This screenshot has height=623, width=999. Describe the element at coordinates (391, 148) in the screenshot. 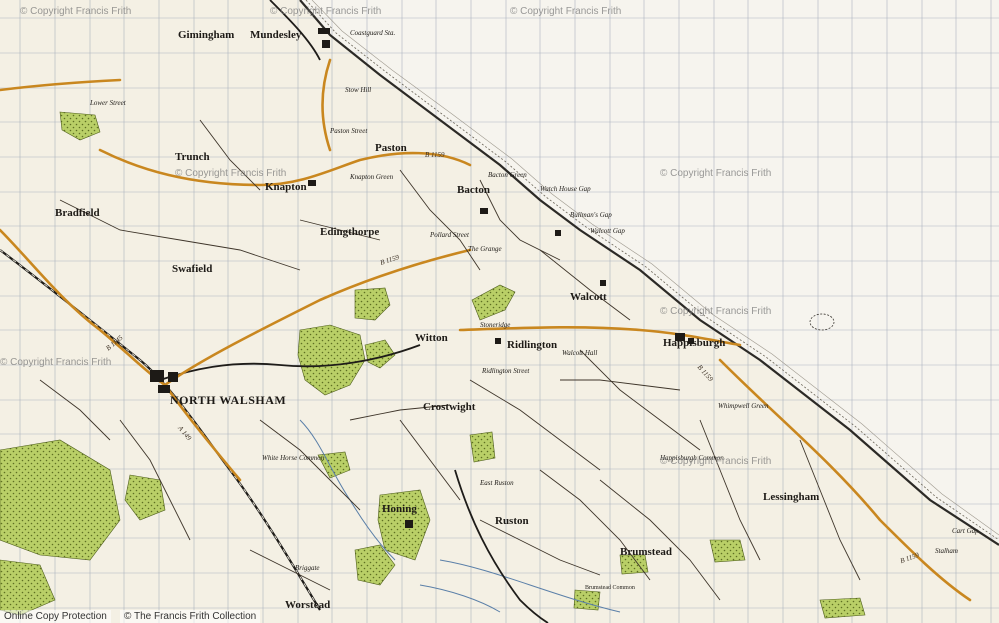

I see `place-paston: Paston` at that location.